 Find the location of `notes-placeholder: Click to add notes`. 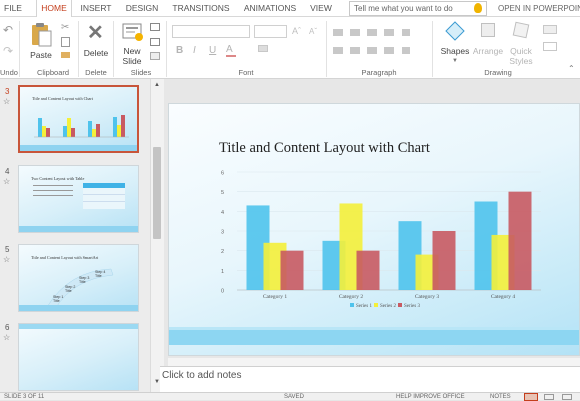

notes-placeholder: Click to add notes is located at coordinates (202, 375).